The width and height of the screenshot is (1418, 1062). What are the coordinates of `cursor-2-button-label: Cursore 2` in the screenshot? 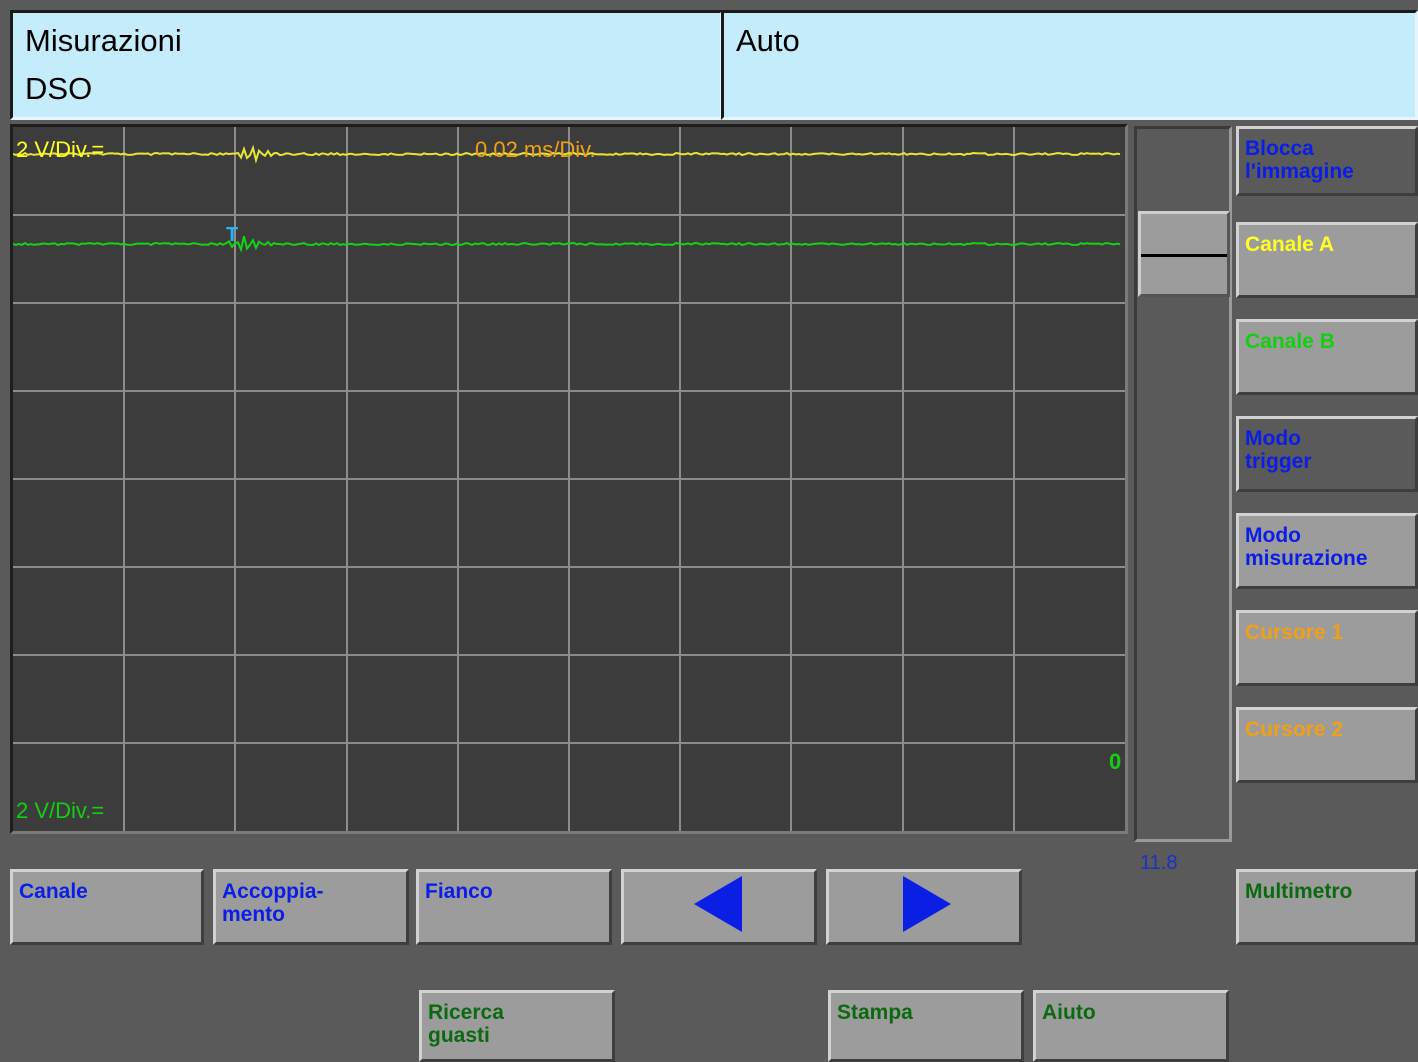 It's located at (1294, 729).